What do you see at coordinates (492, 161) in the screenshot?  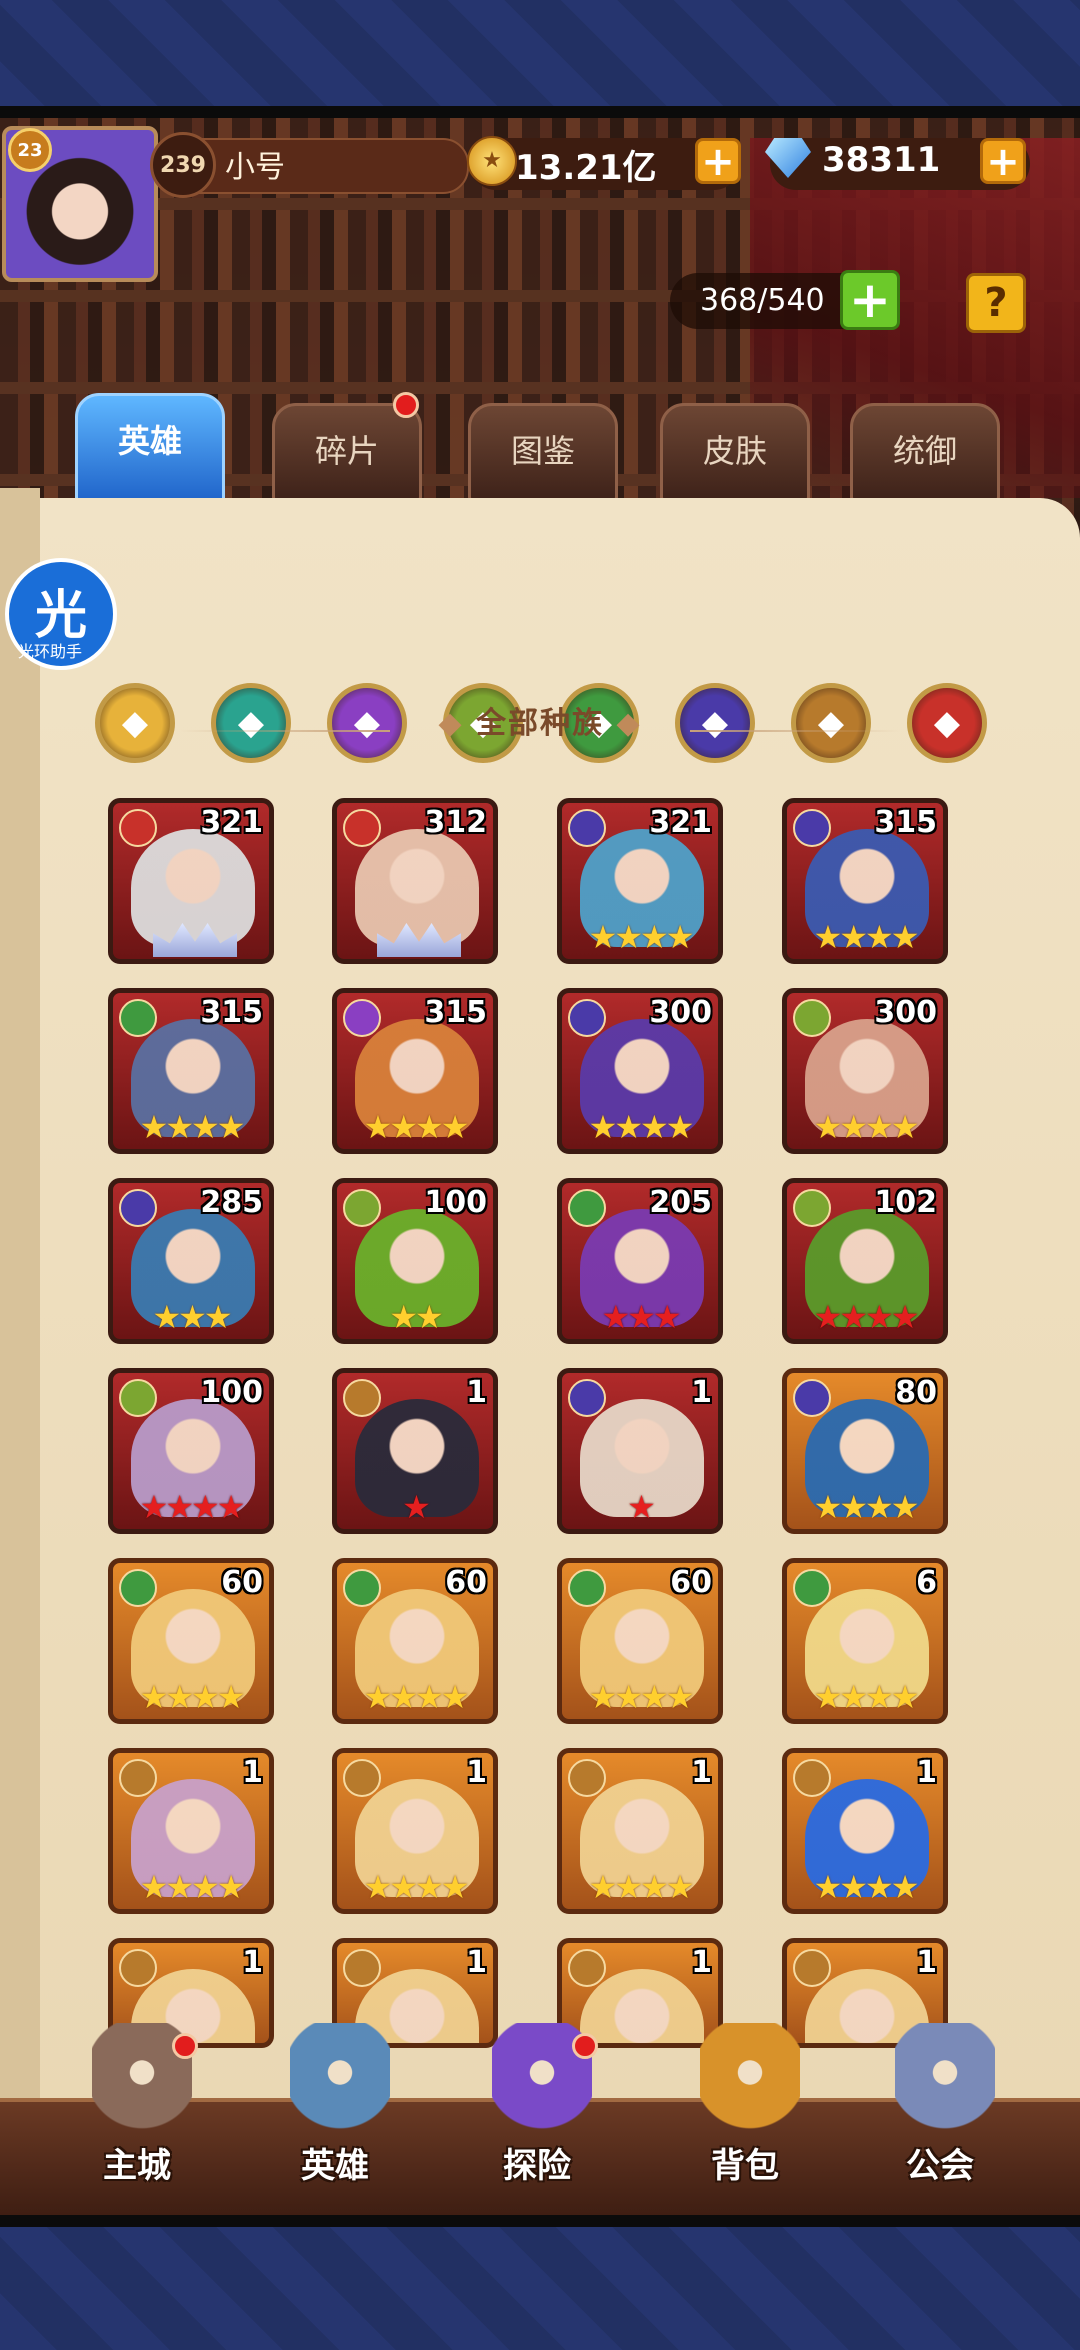 I see `gold-coin-icon: ★` at bounding box center [492, 161].